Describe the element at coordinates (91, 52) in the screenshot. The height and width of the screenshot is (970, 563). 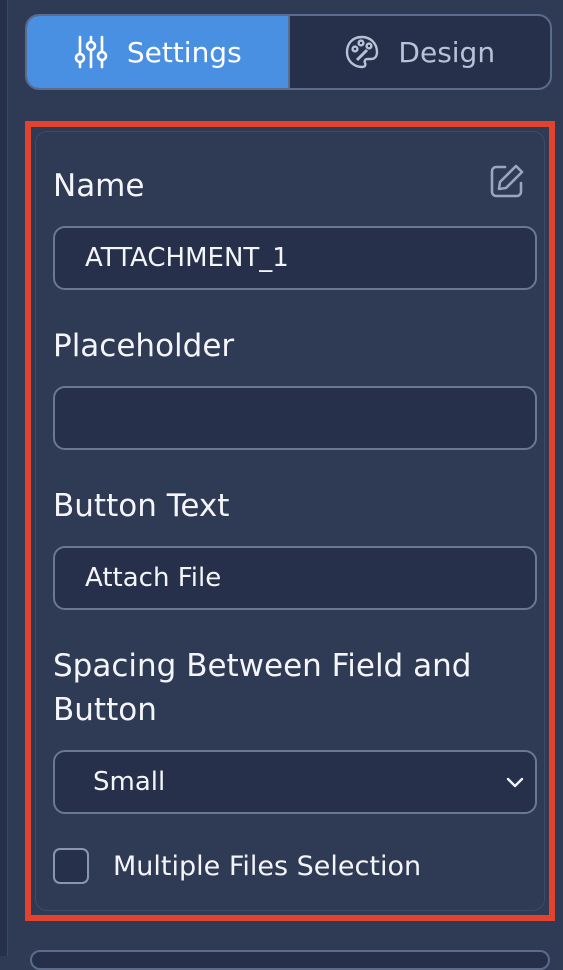
I see `sliders-icon` at that location.